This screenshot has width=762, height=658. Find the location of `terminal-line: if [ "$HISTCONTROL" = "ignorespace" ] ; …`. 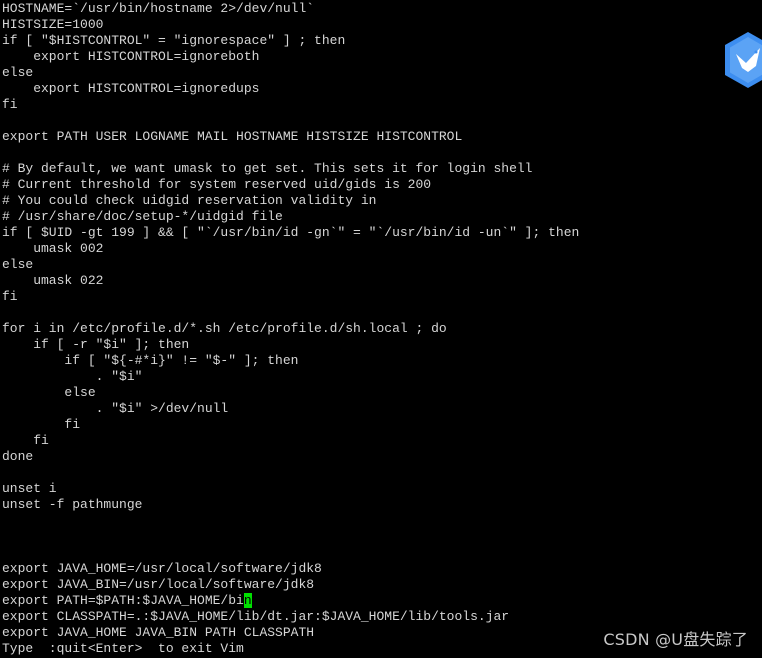

terminal-line: if [ "$HISTCONTROL" = "ignorespace" ] ; … is located at coordinates (174, 40).